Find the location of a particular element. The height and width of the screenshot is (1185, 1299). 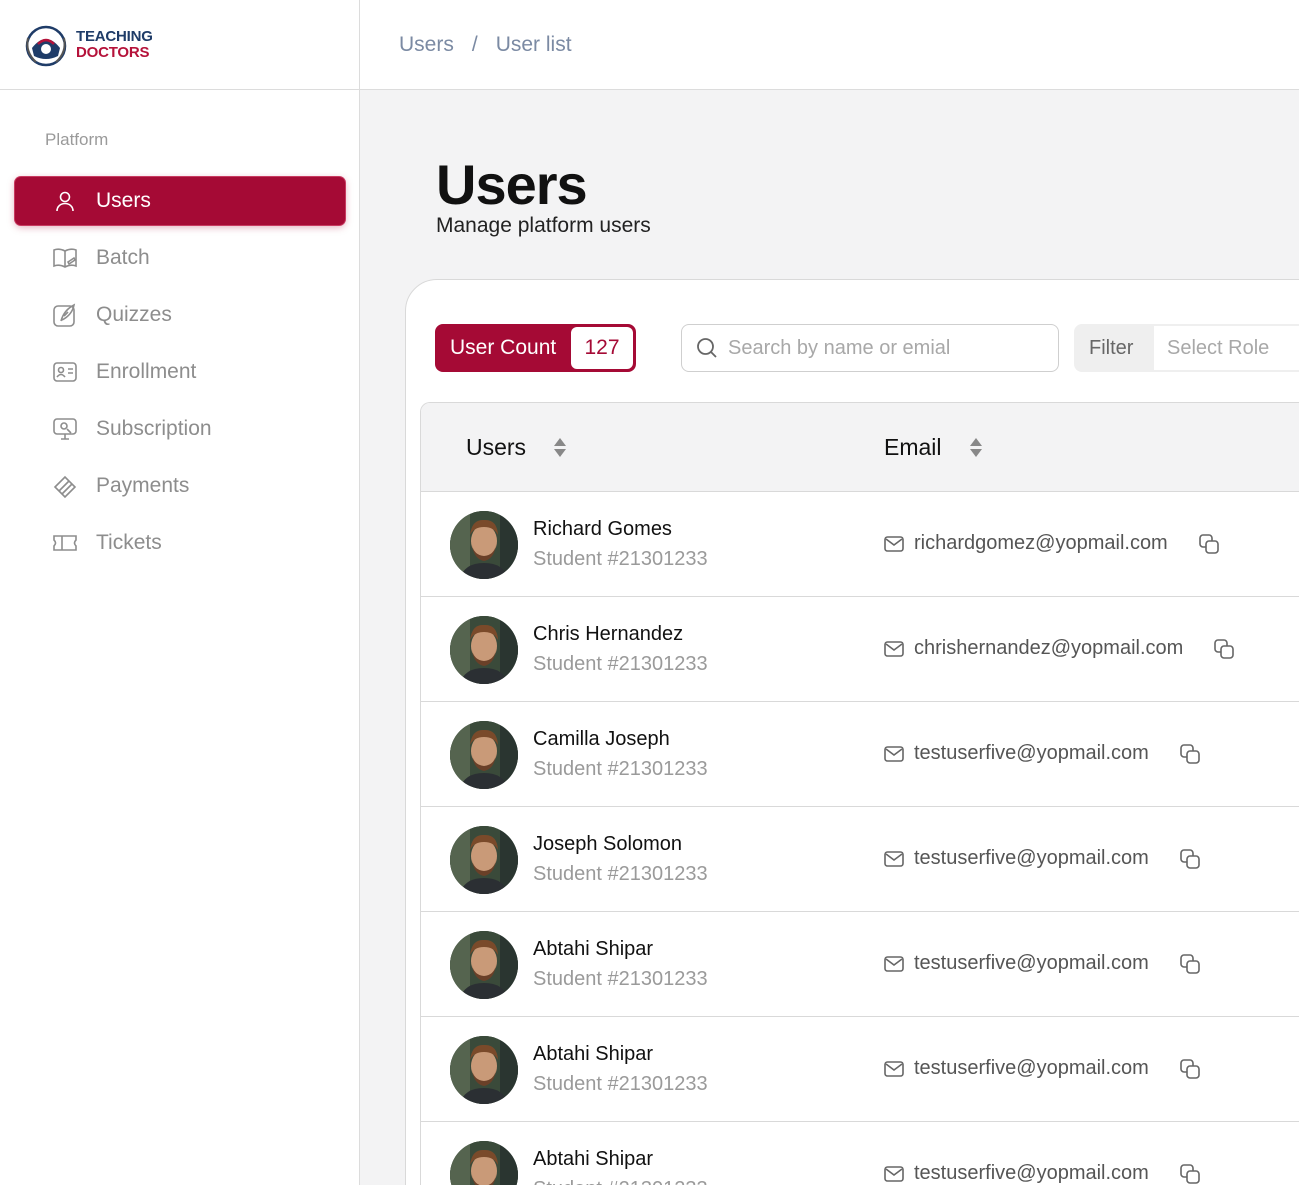

sidebar-item-users: Users is located at coordinates (180, 201).